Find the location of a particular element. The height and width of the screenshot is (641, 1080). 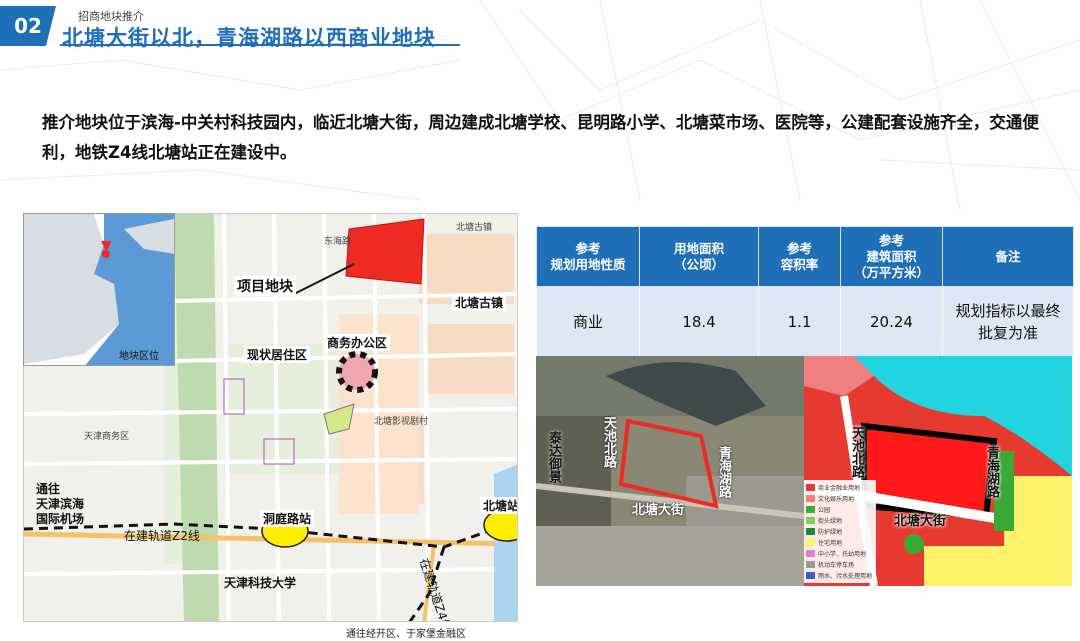

aerial-photo-shape is located at coordinates (670, 471).